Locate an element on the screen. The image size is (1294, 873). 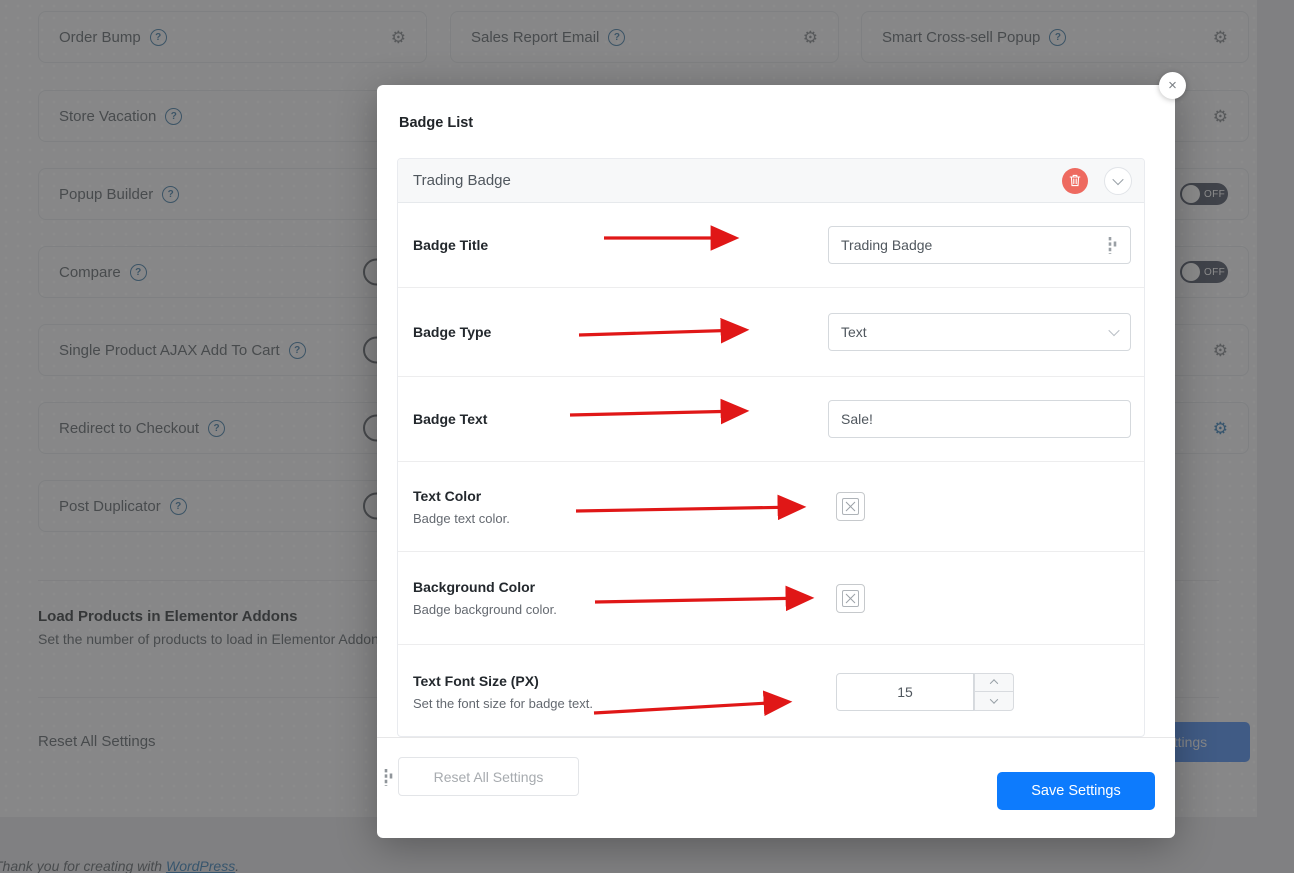
stepper-down-button is located at coordinates (994, 701).